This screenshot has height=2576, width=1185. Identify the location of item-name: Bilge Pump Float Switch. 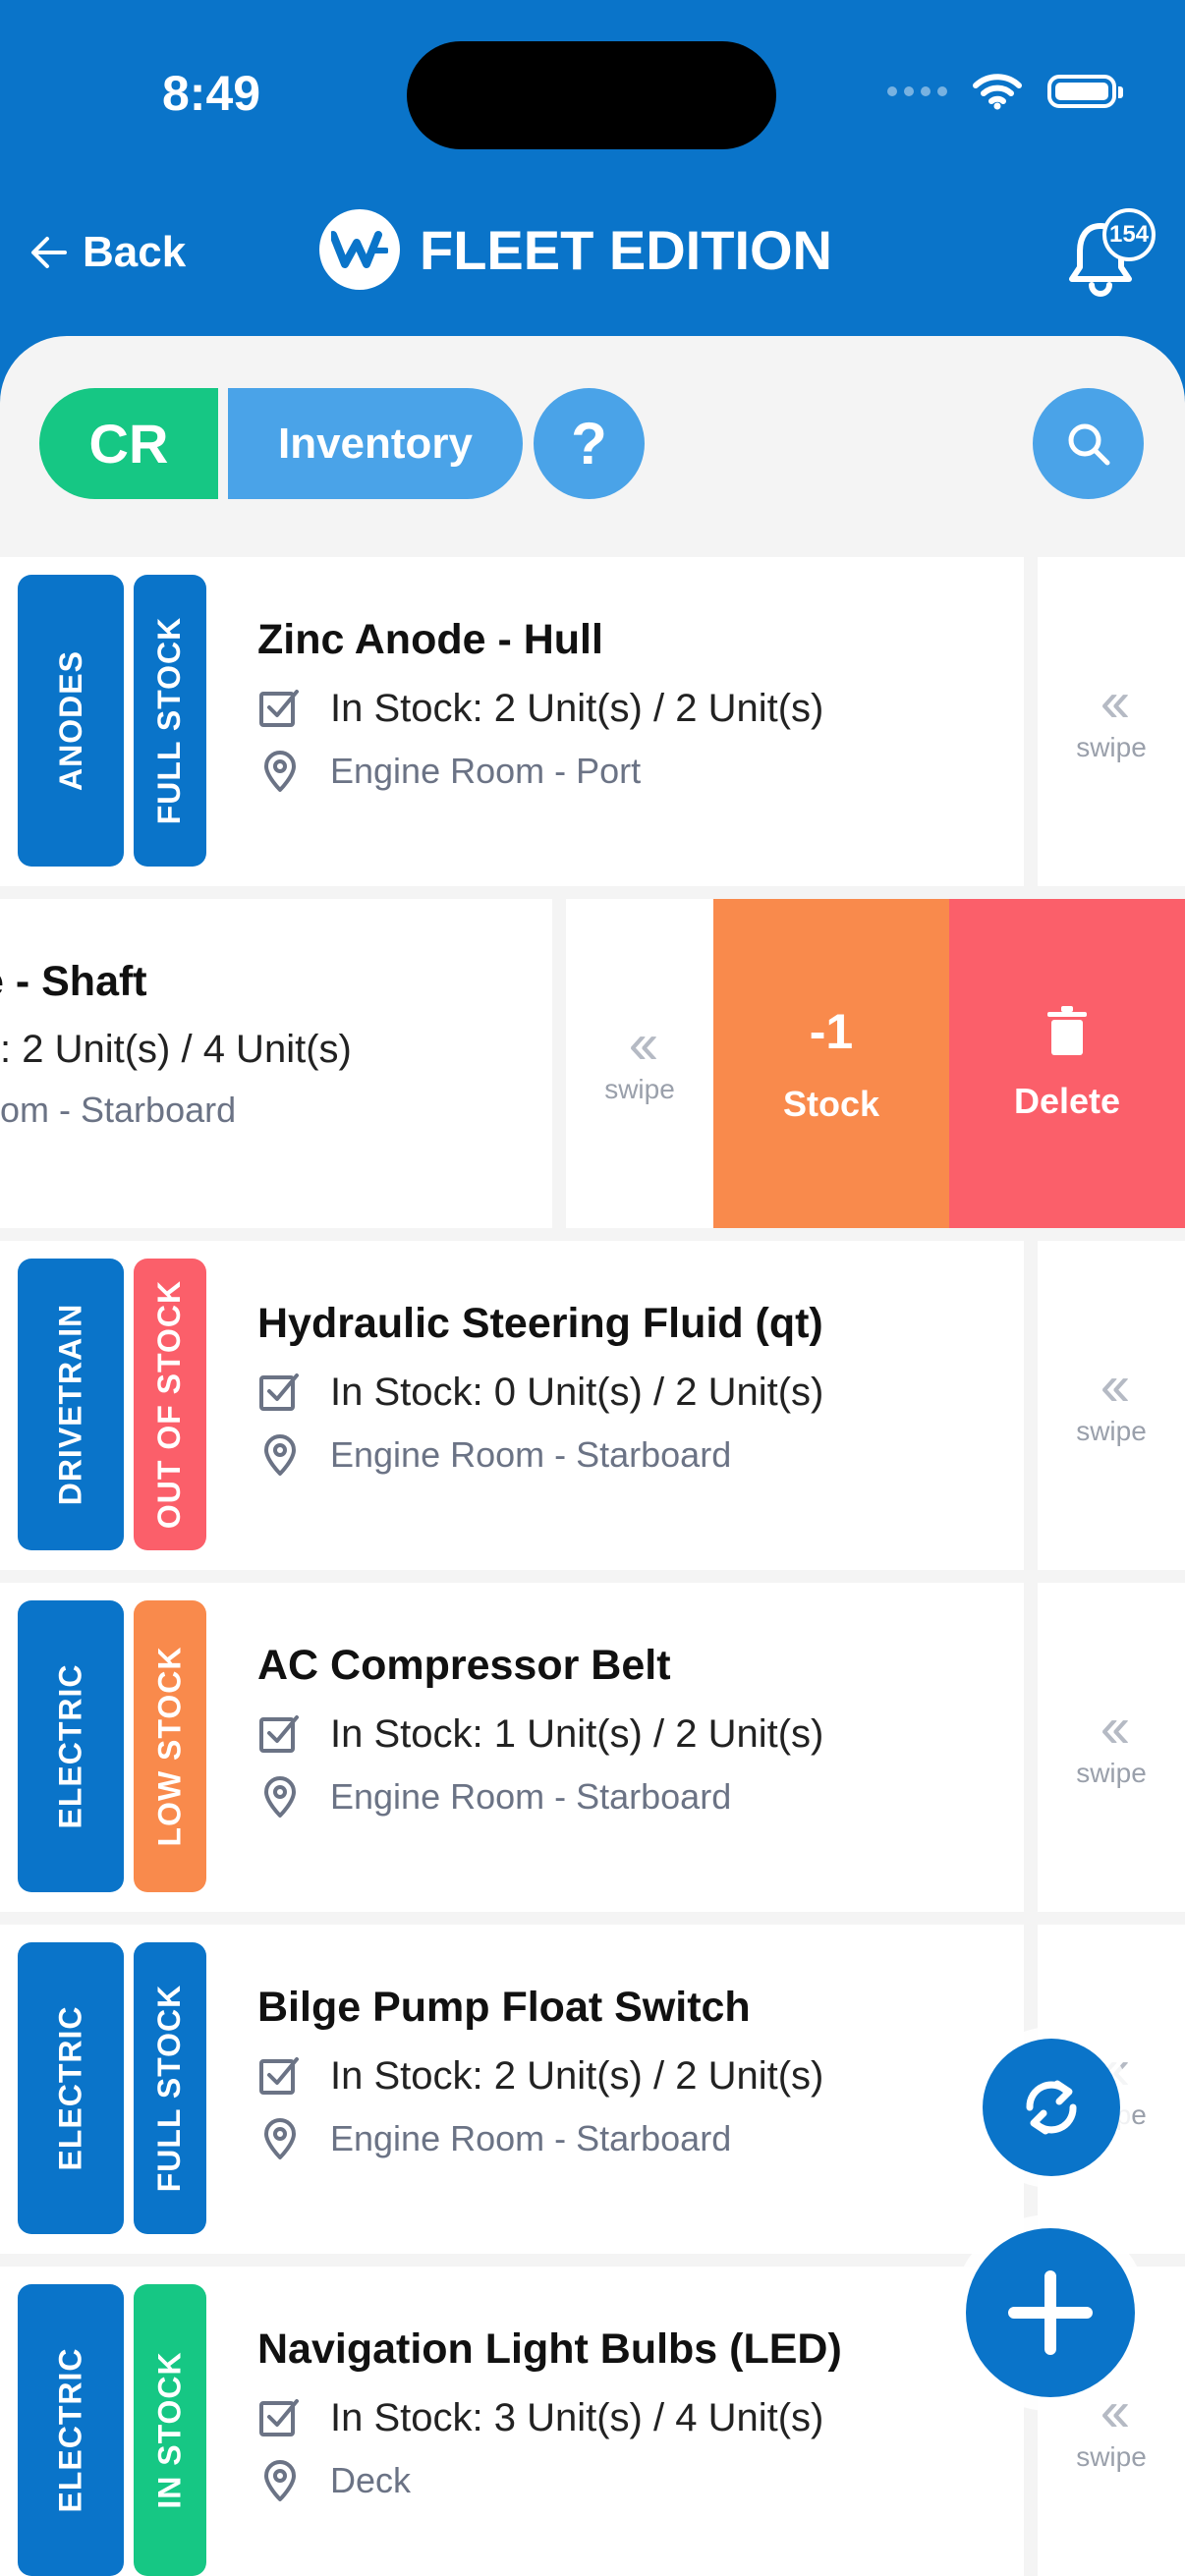
(504, 2007).